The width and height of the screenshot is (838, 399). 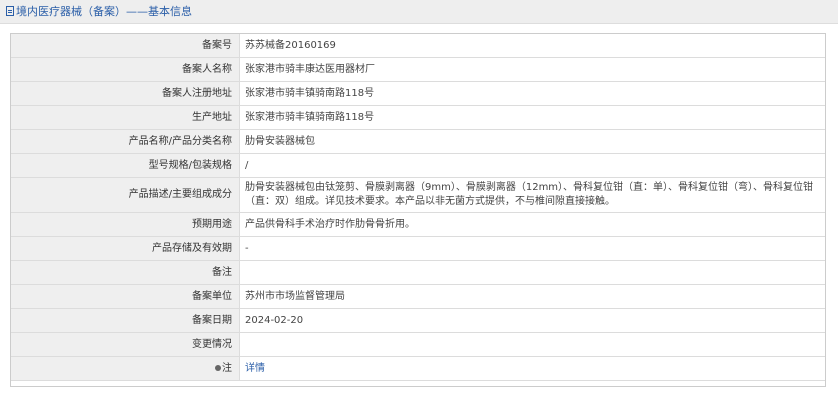 What do you see at coordinates (125, 141) in the screenshot?
I see `row-label: 产品名称/产品分类名称` at bounding box center [125, 141].